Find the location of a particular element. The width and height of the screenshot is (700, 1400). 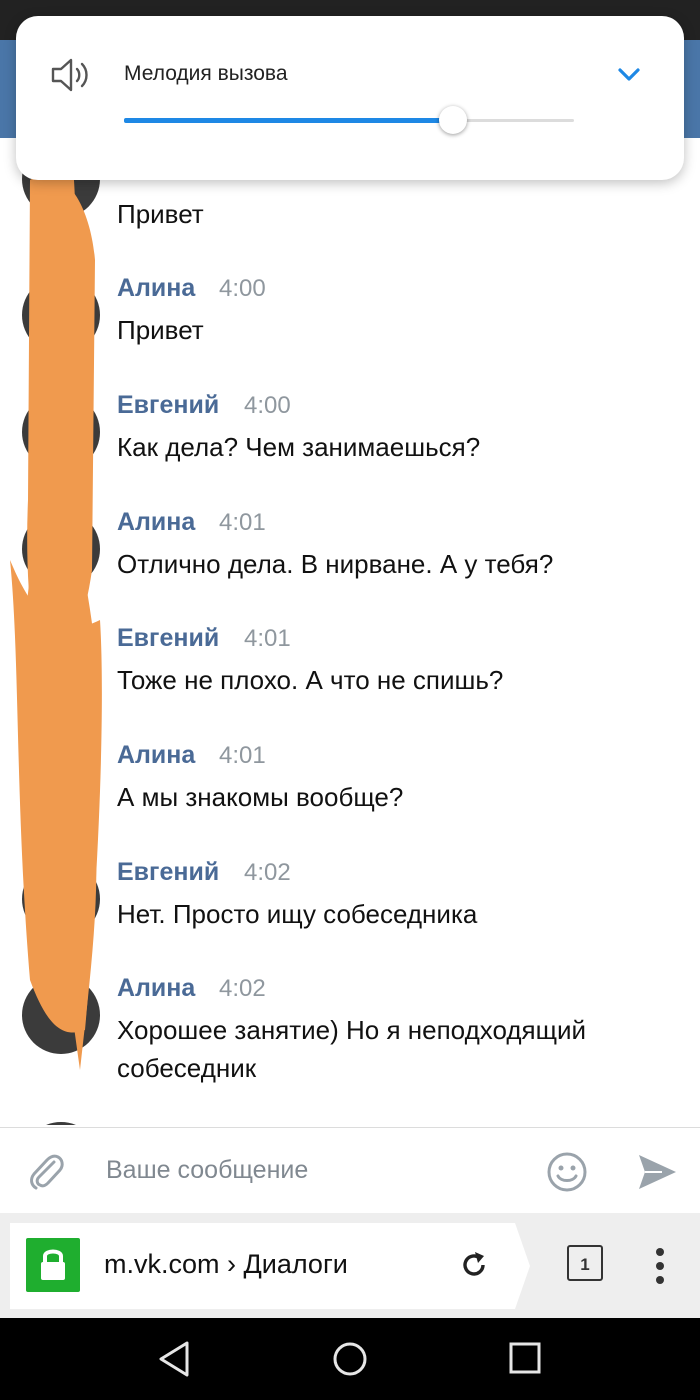

recent-apps-icon is located at coordinates (525, 1358).